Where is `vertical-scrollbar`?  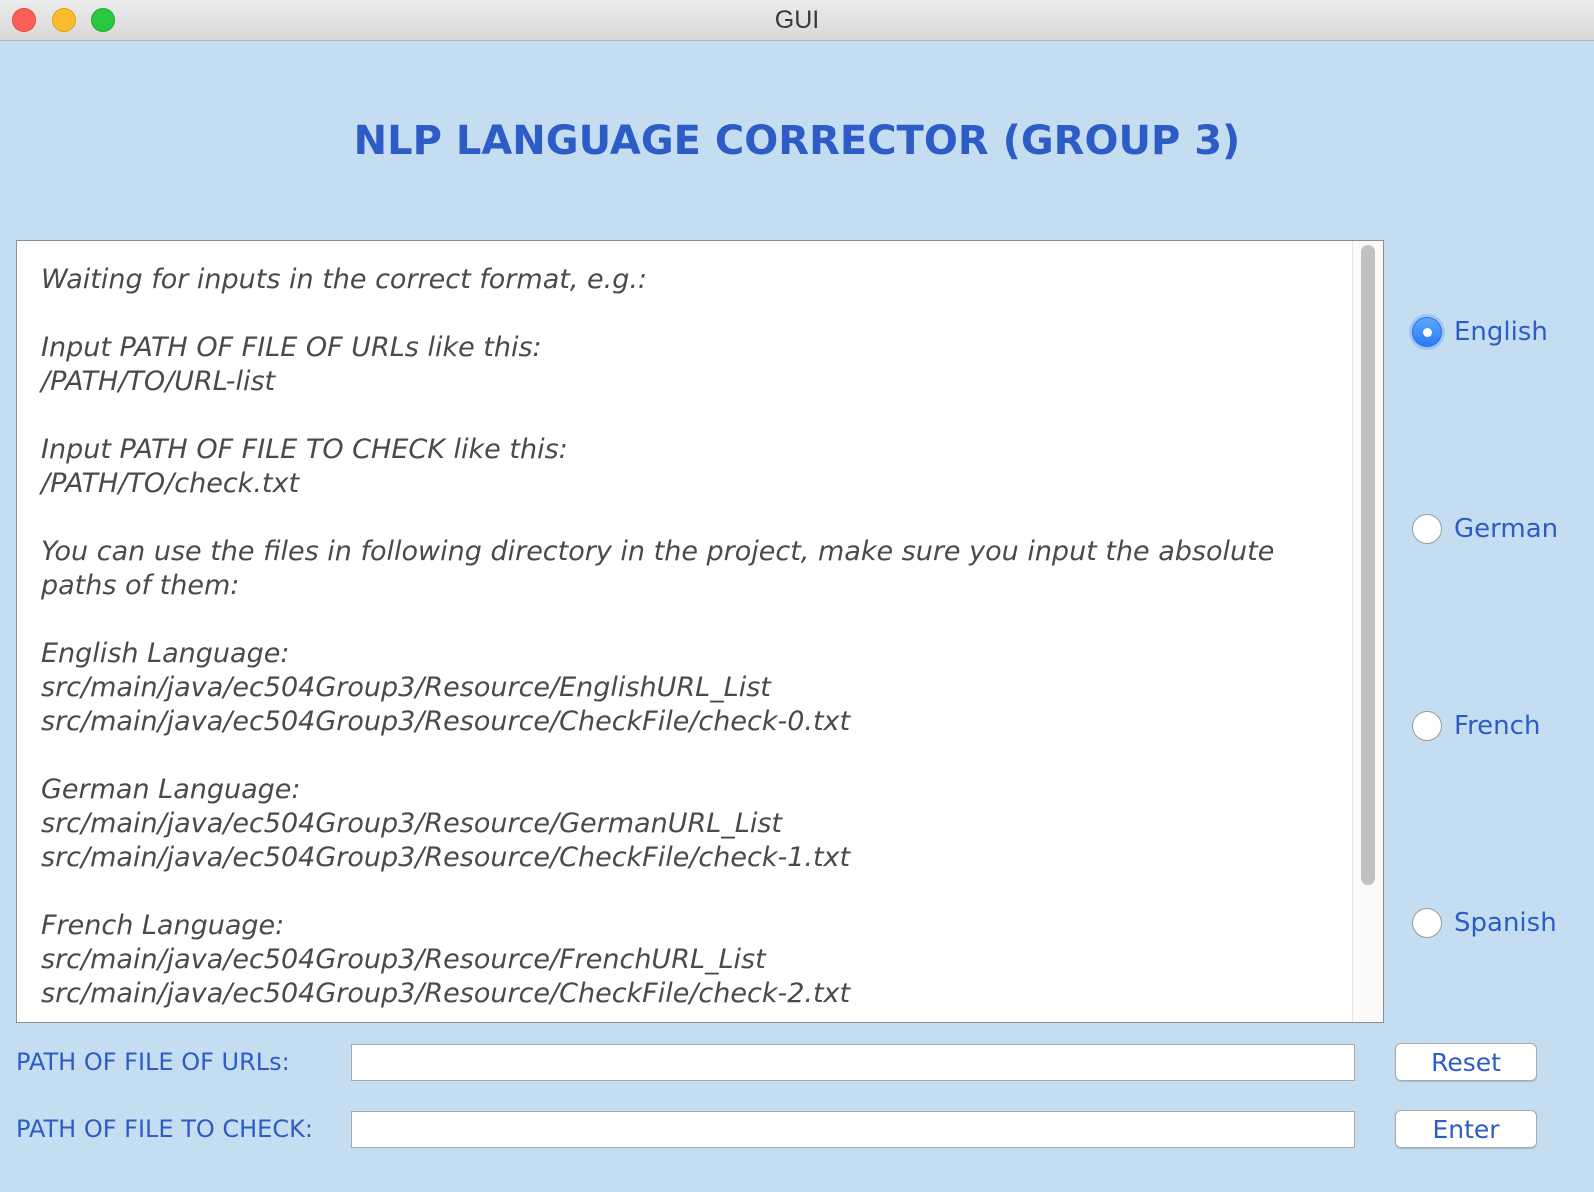
vertical-scrollbar is located at coordinates (1367, 631).